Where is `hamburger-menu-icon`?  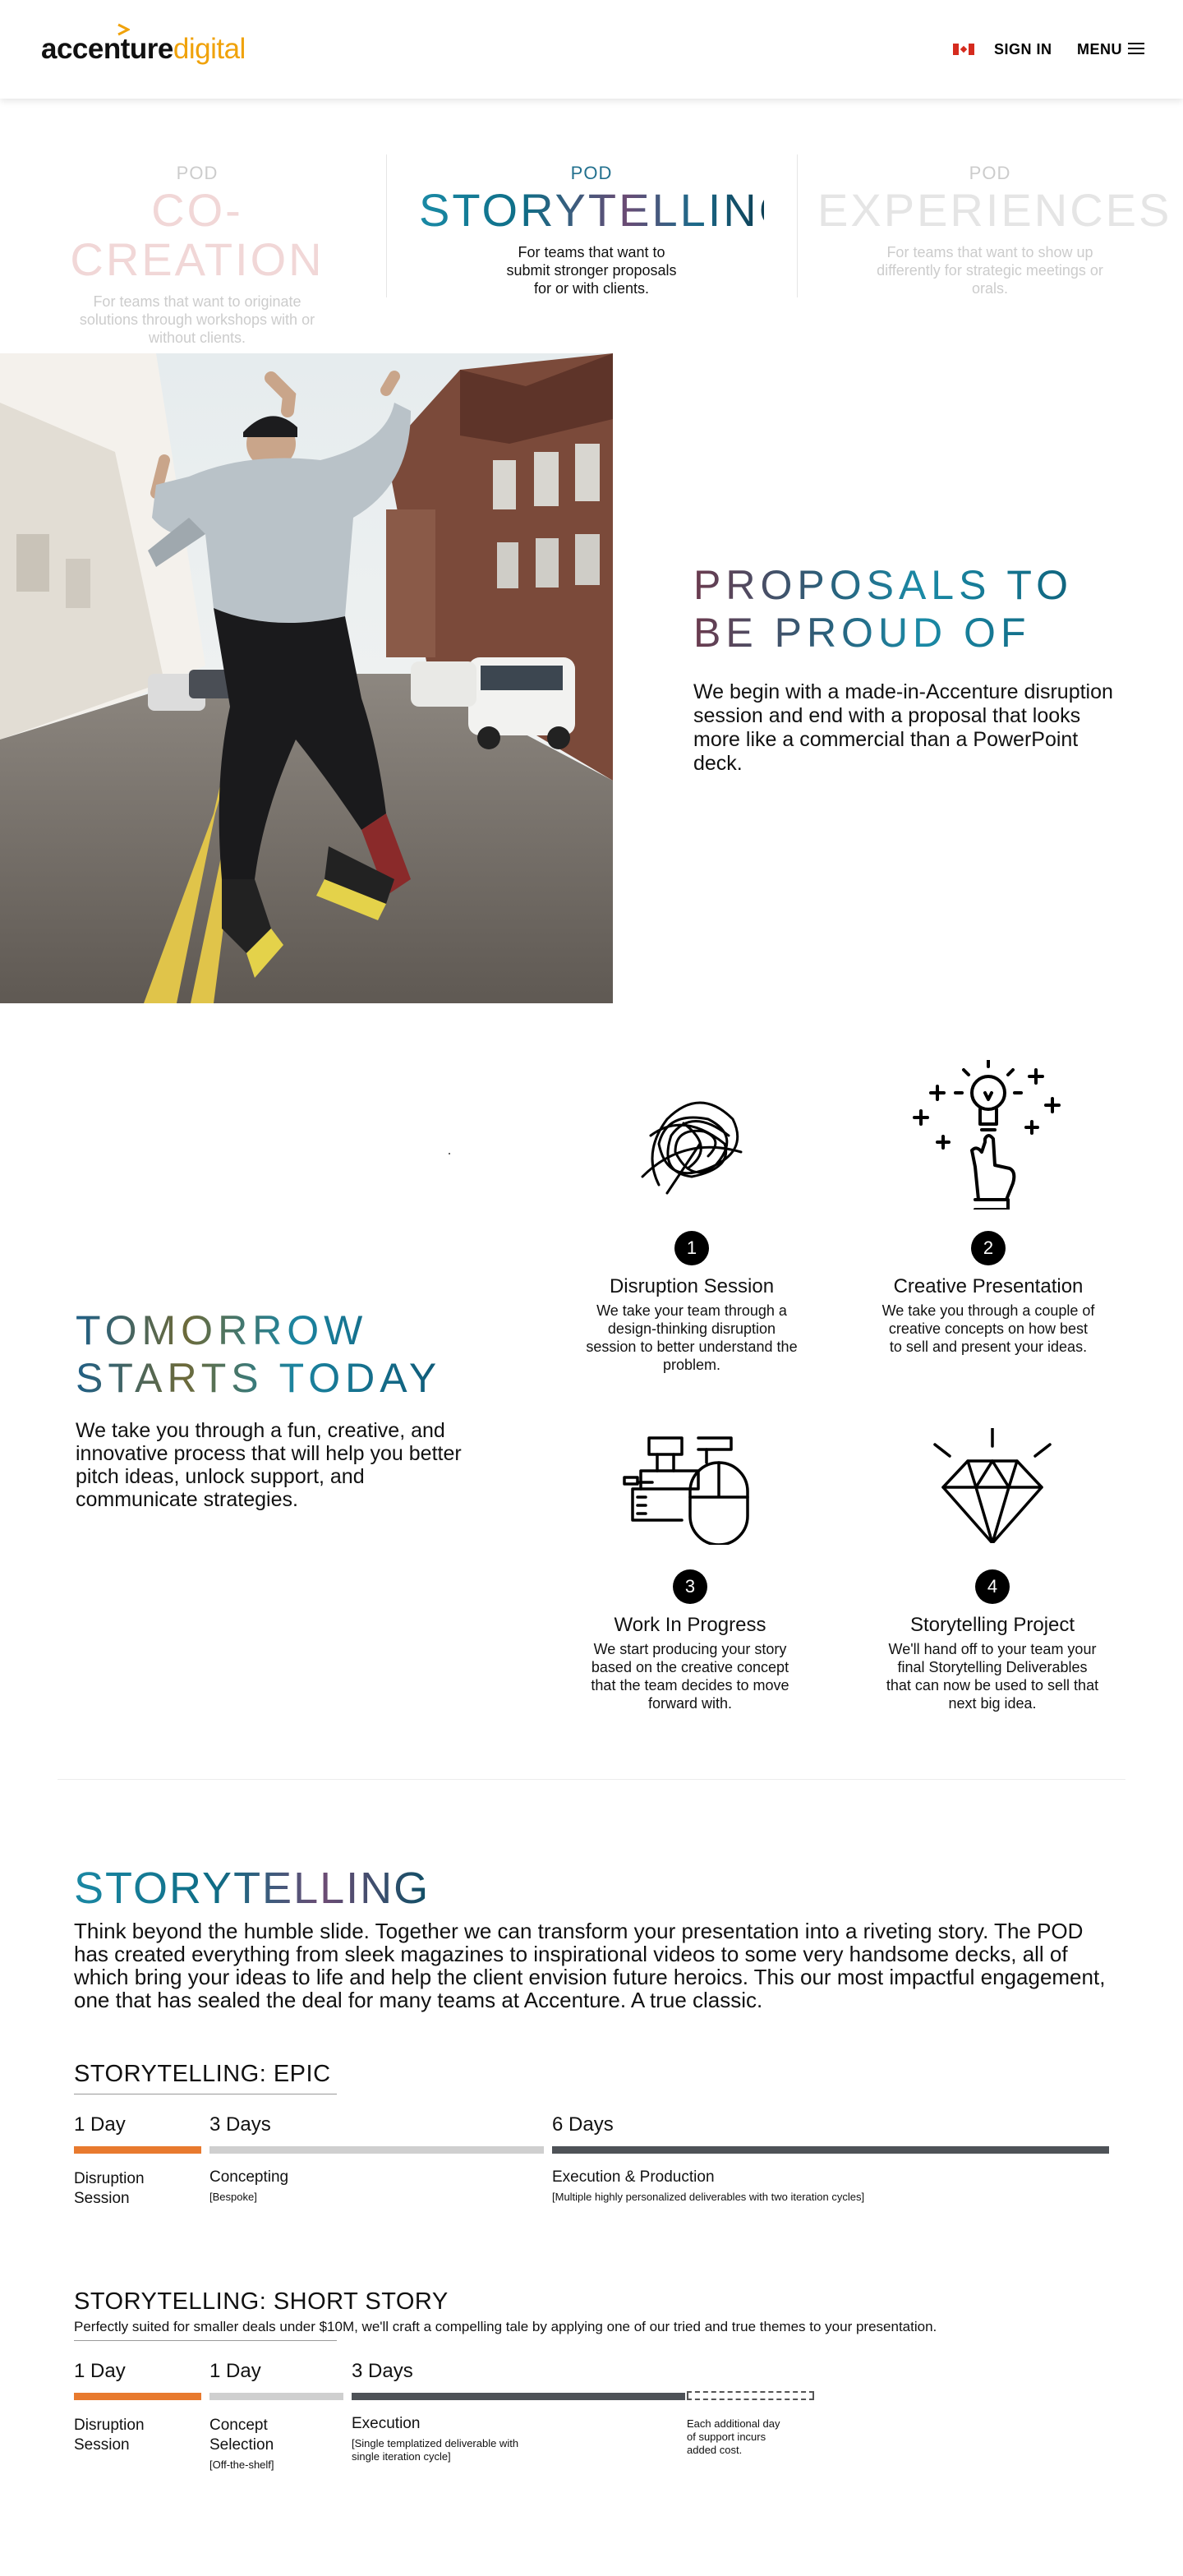
hamburger-menu-icon is located at coordinates (1136, 48).